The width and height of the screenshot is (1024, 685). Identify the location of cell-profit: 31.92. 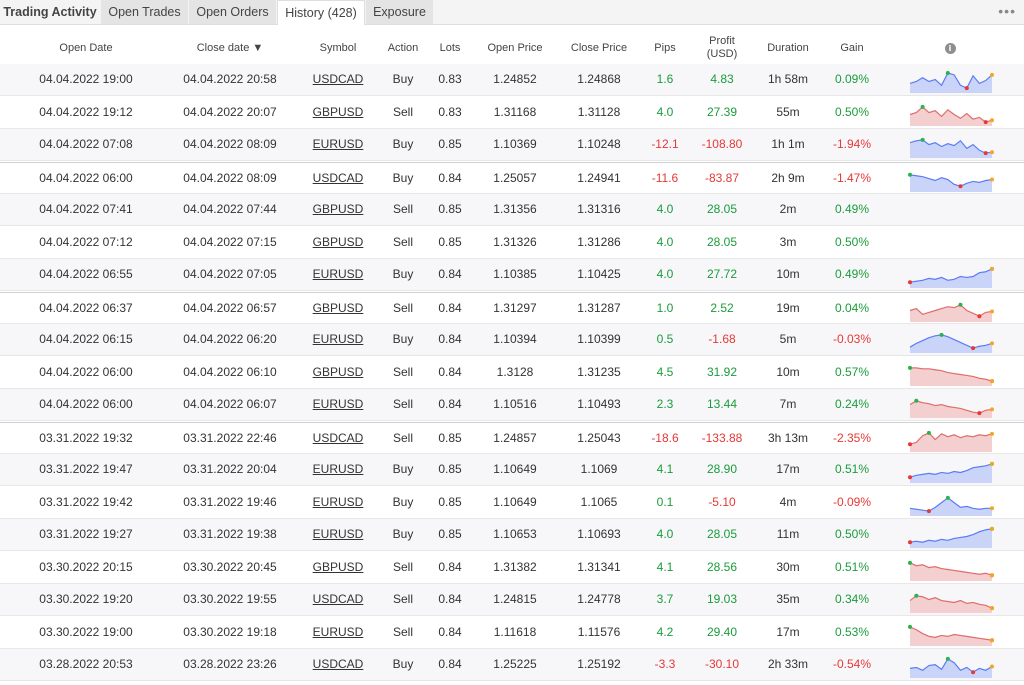
(722, 371).